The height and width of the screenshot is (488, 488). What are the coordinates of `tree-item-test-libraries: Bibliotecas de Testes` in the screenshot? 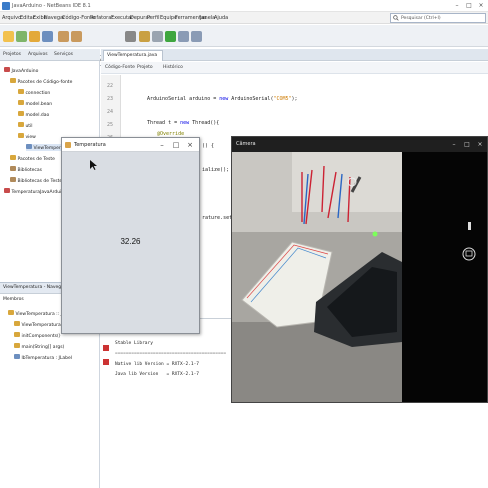 It's located at (37, 180).